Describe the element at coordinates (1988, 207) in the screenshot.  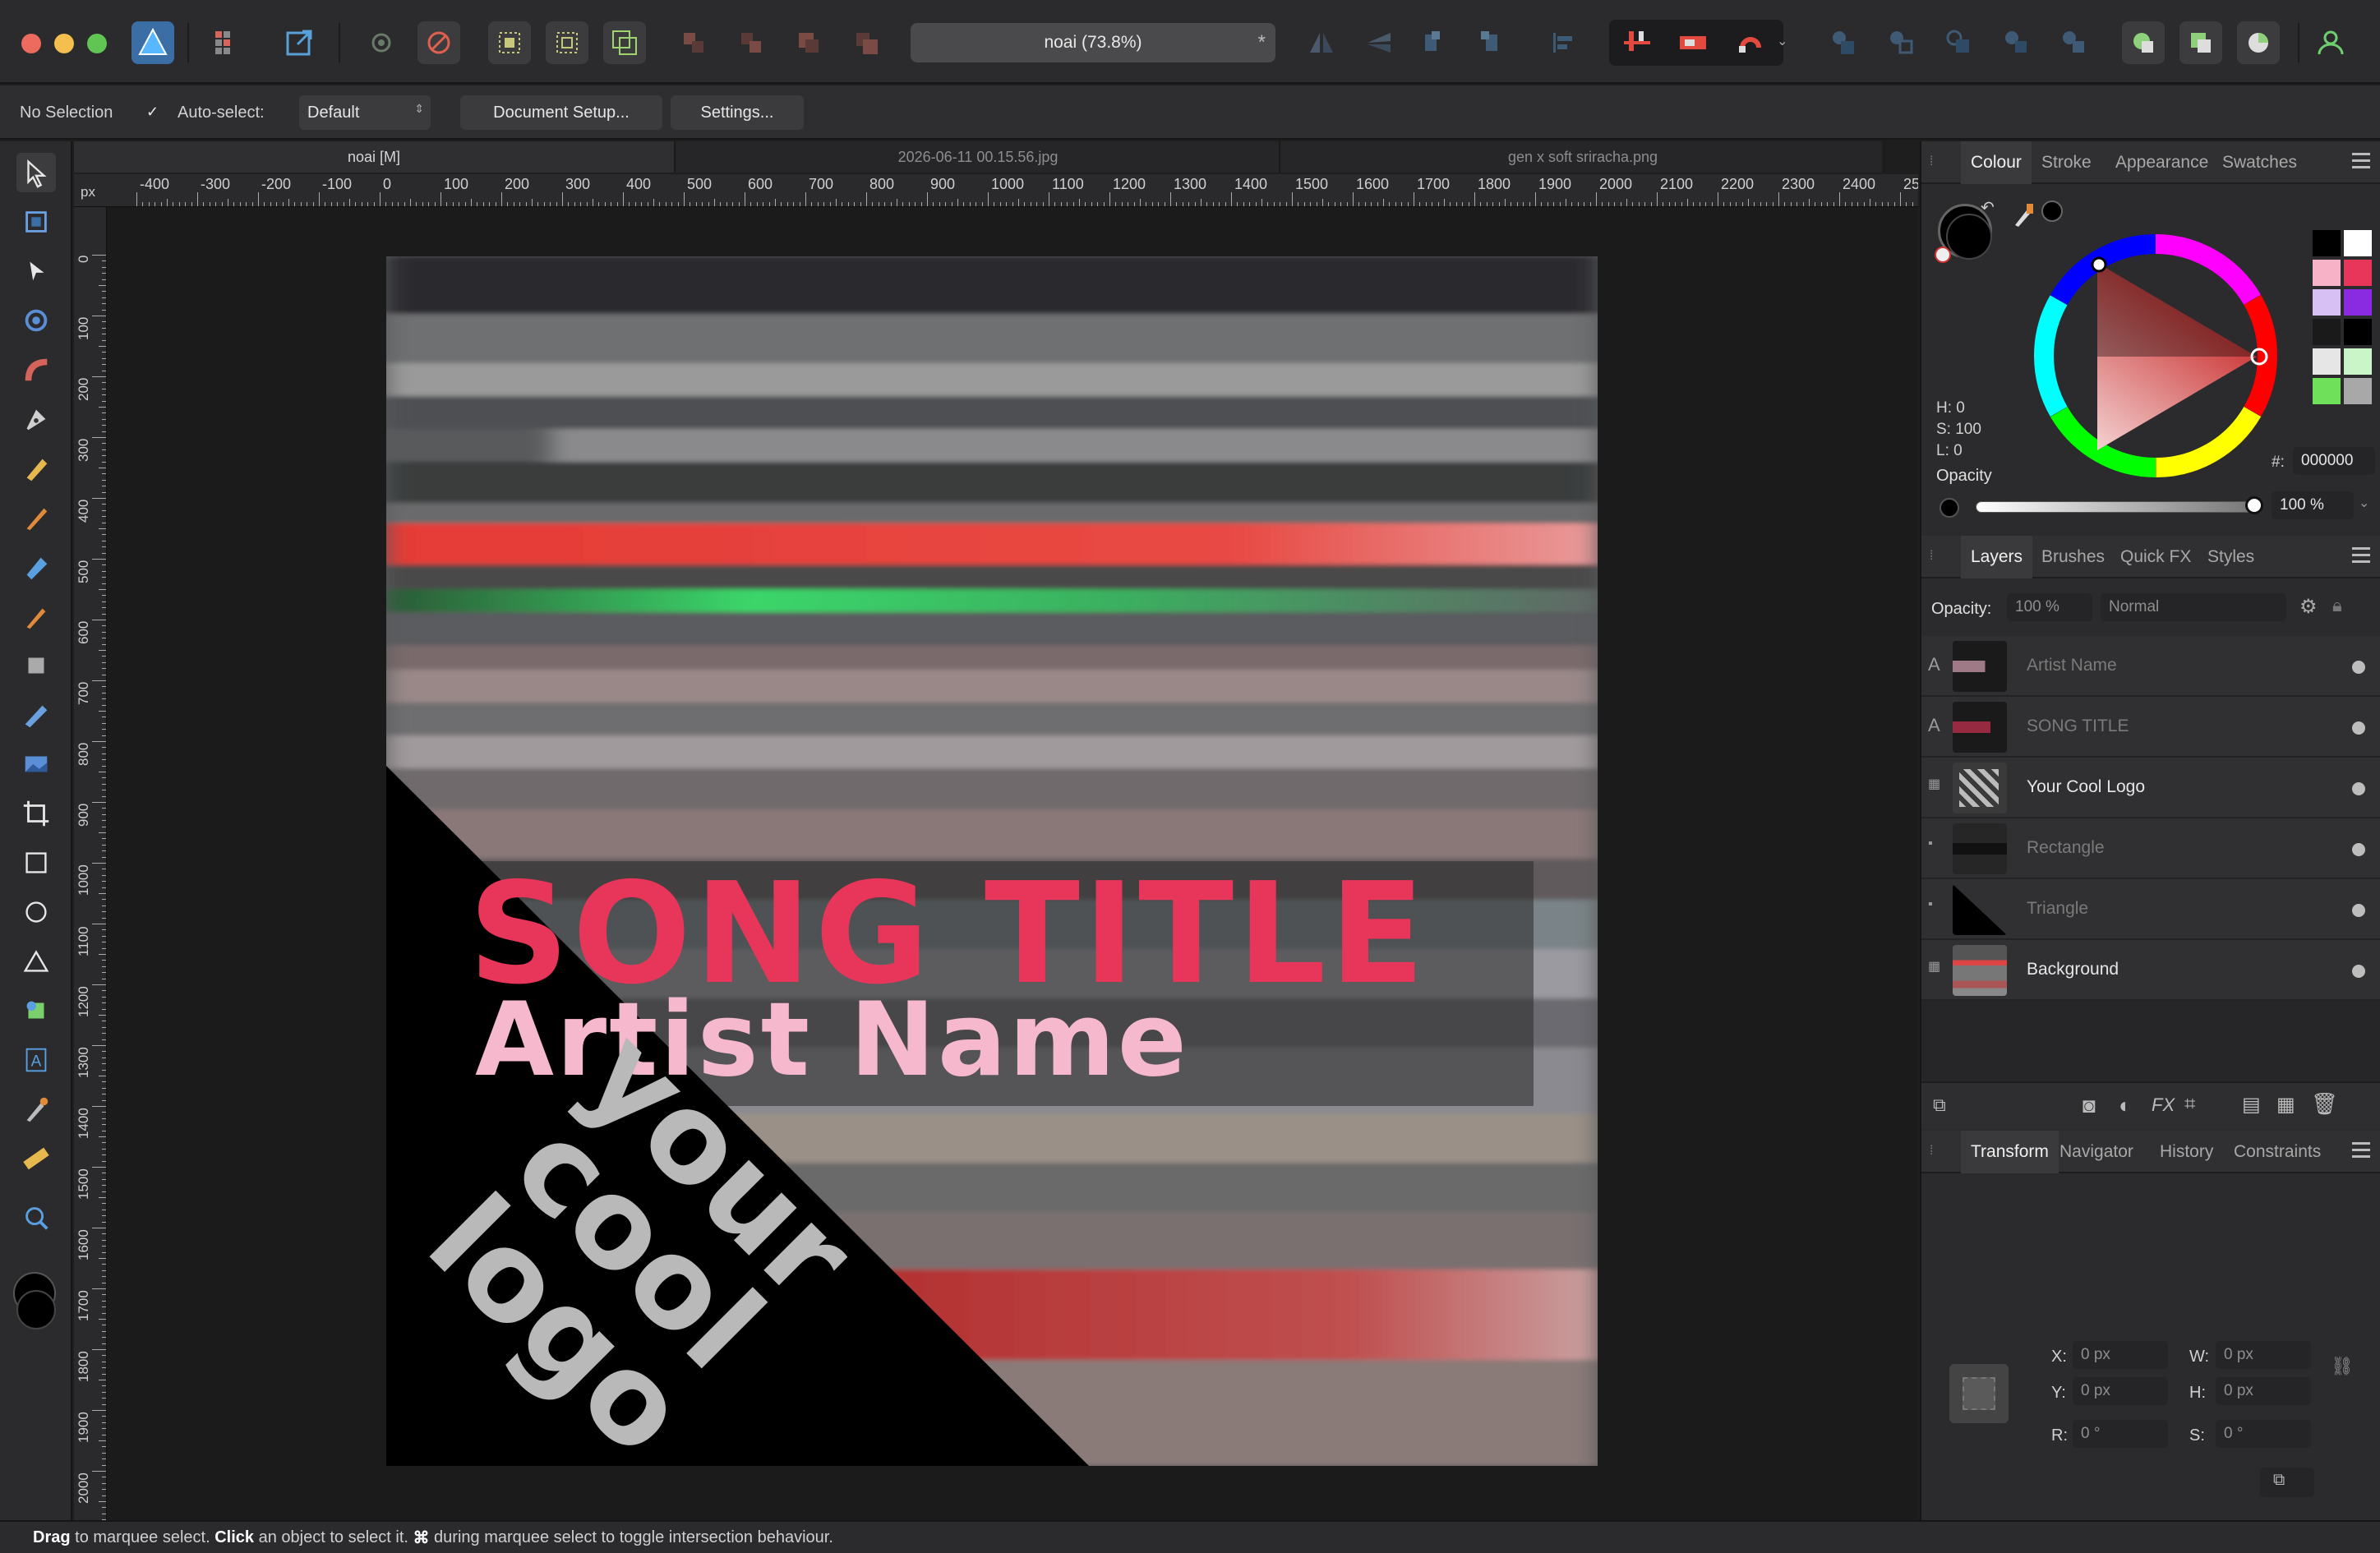
I see `swap-colors-icon: ↶` at that location.